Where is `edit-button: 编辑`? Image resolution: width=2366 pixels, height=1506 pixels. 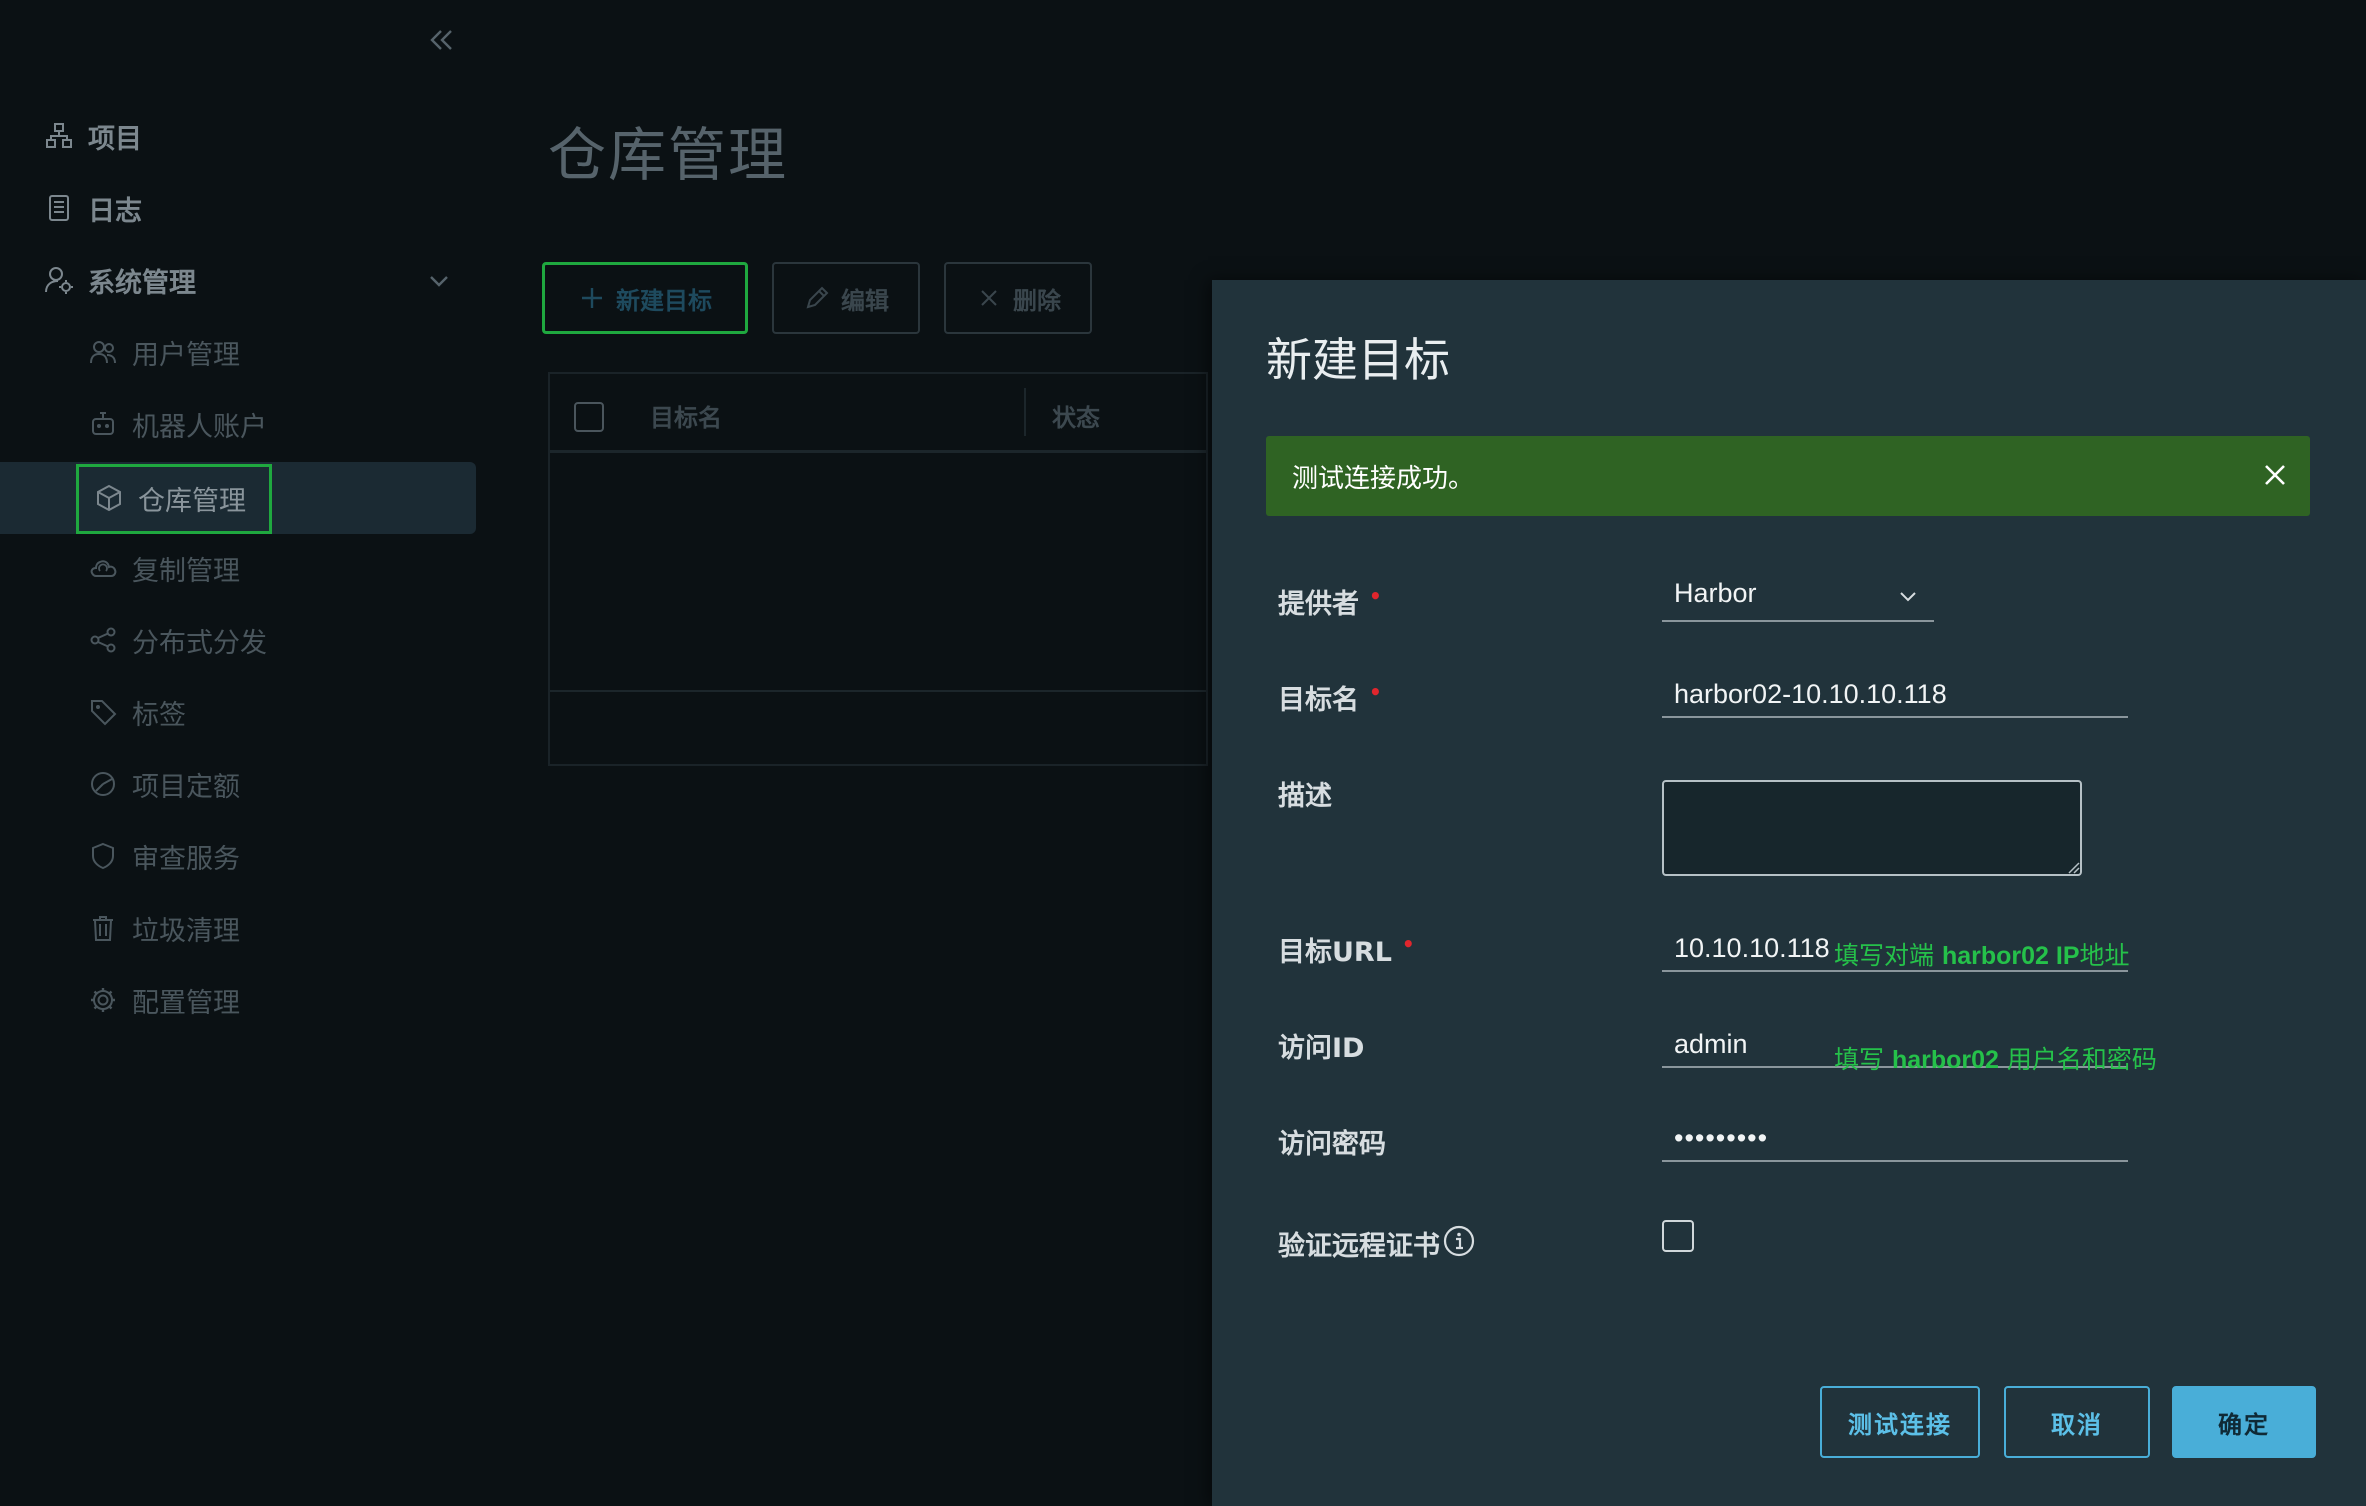 edit-button: 编辑 is located at coordinates (846, 298).